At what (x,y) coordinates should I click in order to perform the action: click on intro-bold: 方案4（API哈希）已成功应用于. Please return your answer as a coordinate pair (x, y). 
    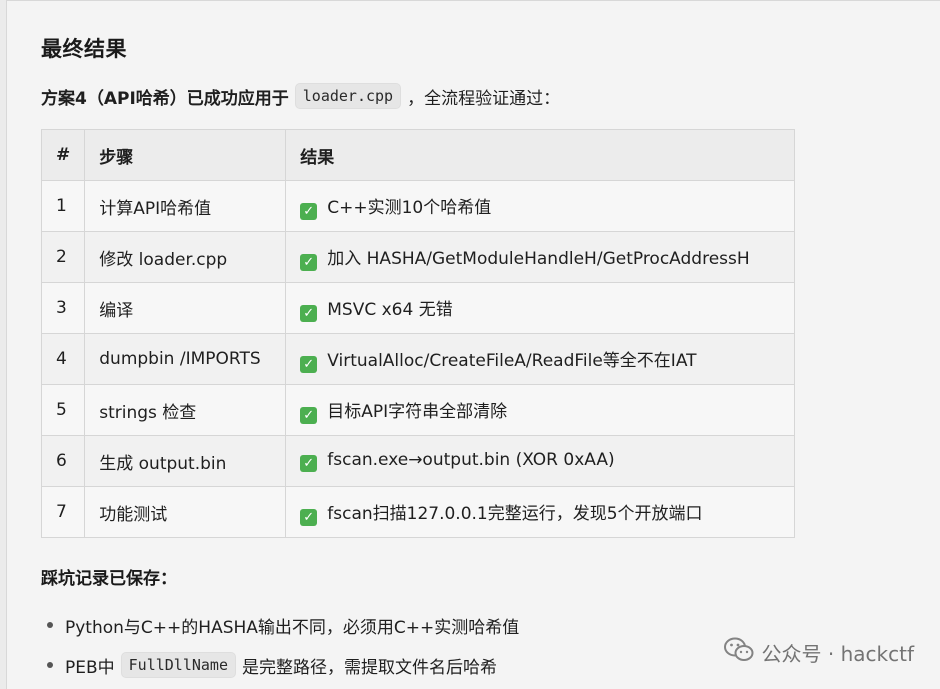
    Looking at the image, I should click on (165, 98).